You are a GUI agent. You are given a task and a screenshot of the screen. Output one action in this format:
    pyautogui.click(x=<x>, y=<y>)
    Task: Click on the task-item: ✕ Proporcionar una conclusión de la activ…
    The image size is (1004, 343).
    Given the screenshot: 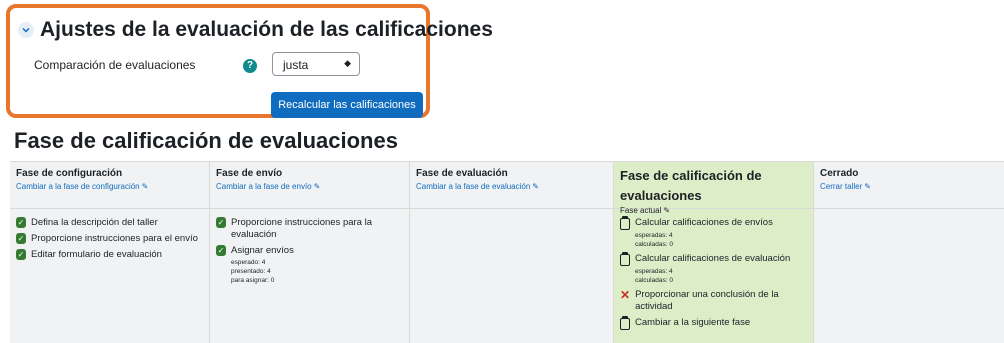 What is the action you would take?
    pyautogui.click(x=713, y=301)
    